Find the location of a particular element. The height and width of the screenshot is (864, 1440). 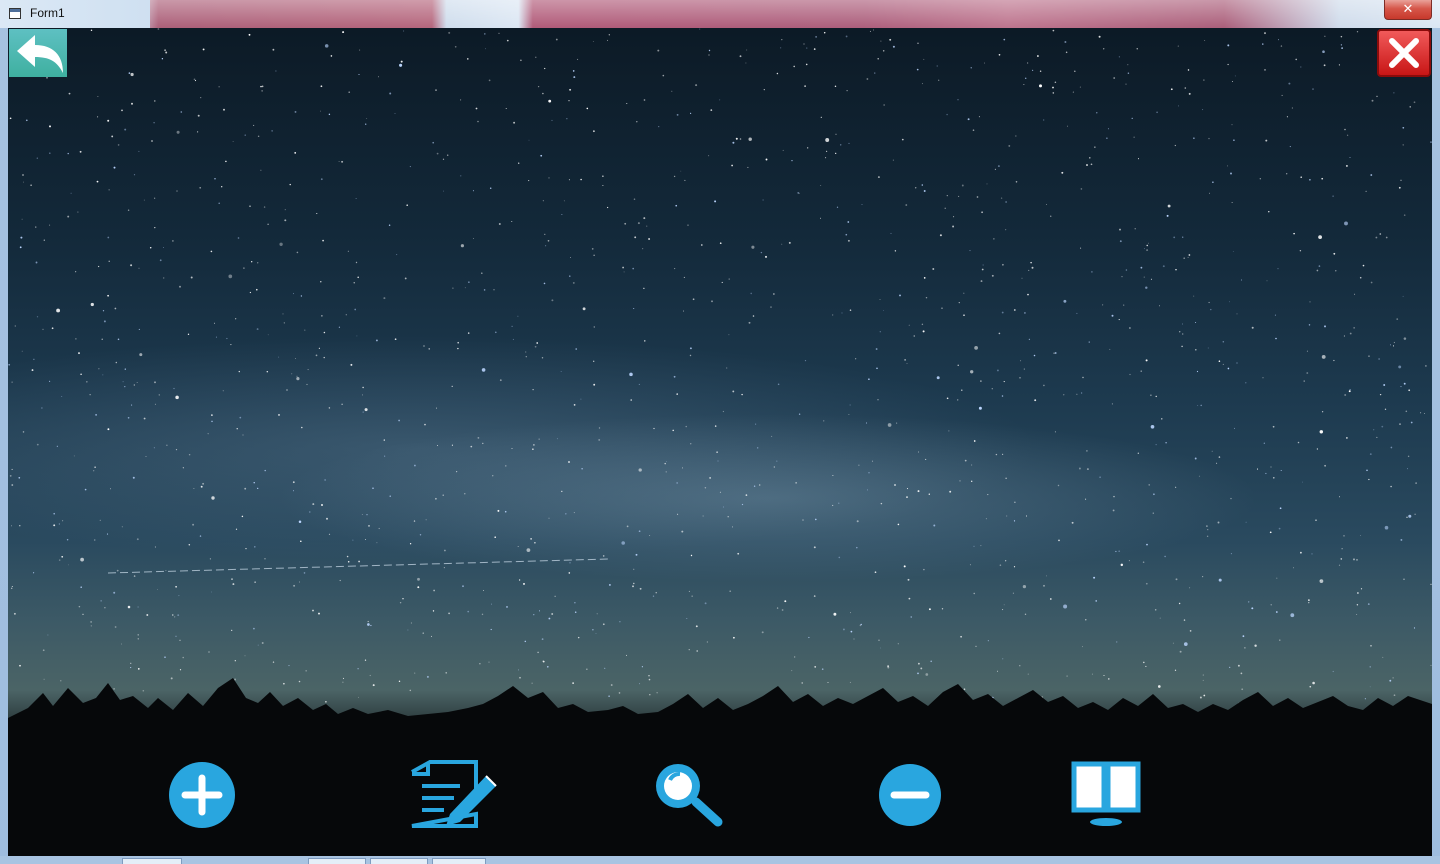

minus-circle-icon is located at coordinates (910, 795).